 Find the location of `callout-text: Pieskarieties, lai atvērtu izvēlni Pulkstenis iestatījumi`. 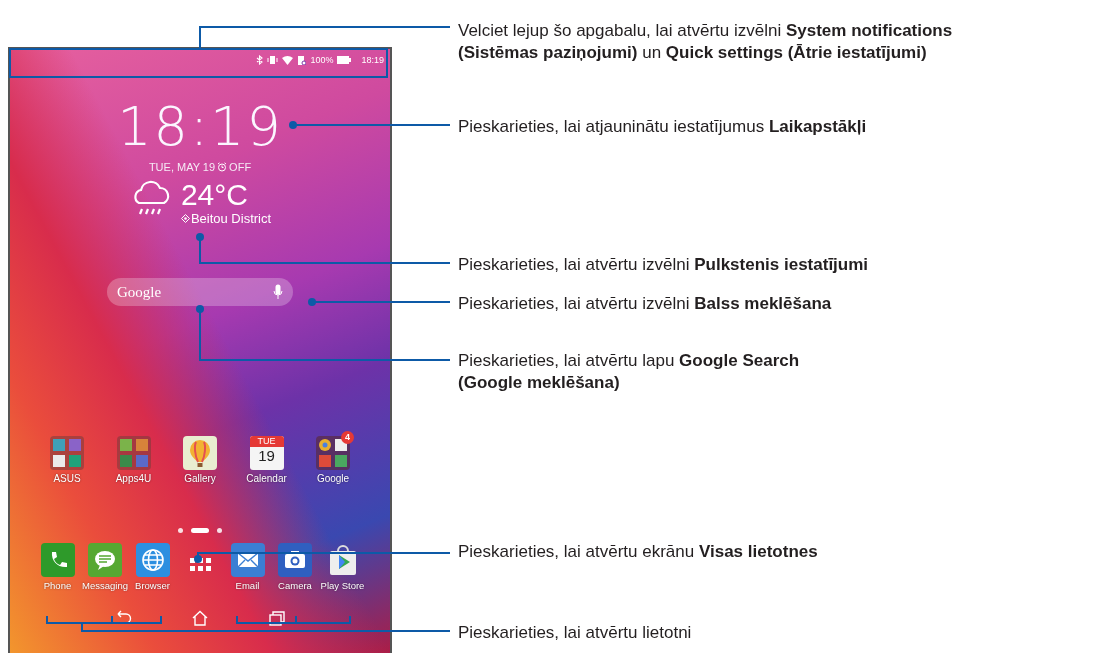

callout-text: Pieskarieties, lai atvērtu izvēlni Pulkstenis iestatījumi is located at coordinates (663, 265).